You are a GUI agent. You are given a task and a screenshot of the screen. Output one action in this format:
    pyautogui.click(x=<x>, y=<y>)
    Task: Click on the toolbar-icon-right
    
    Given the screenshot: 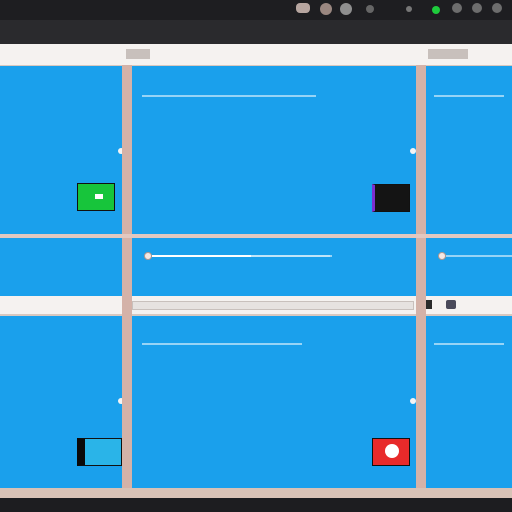 What is the action you would take?
    pyautogui.click(x=451, y=304)
    